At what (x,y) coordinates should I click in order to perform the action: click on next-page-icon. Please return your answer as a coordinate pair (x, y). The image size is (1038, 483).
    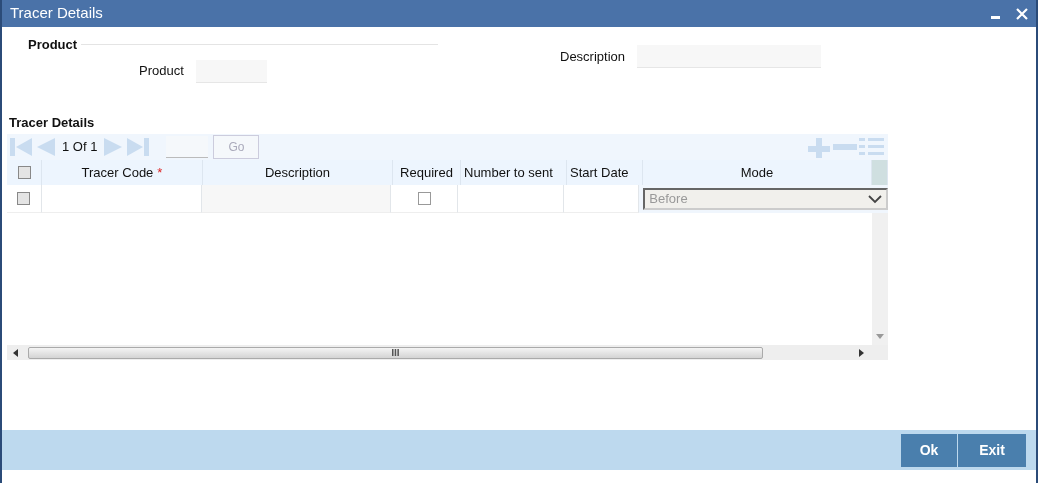
    Looking at the image, I should click on (113, 147).